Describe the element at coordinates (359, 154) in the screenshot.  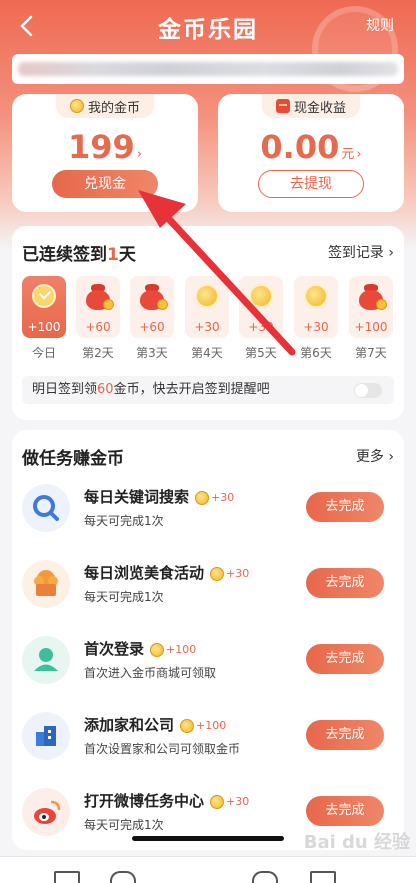
I see `chevron-right-icon: ›` at that location.